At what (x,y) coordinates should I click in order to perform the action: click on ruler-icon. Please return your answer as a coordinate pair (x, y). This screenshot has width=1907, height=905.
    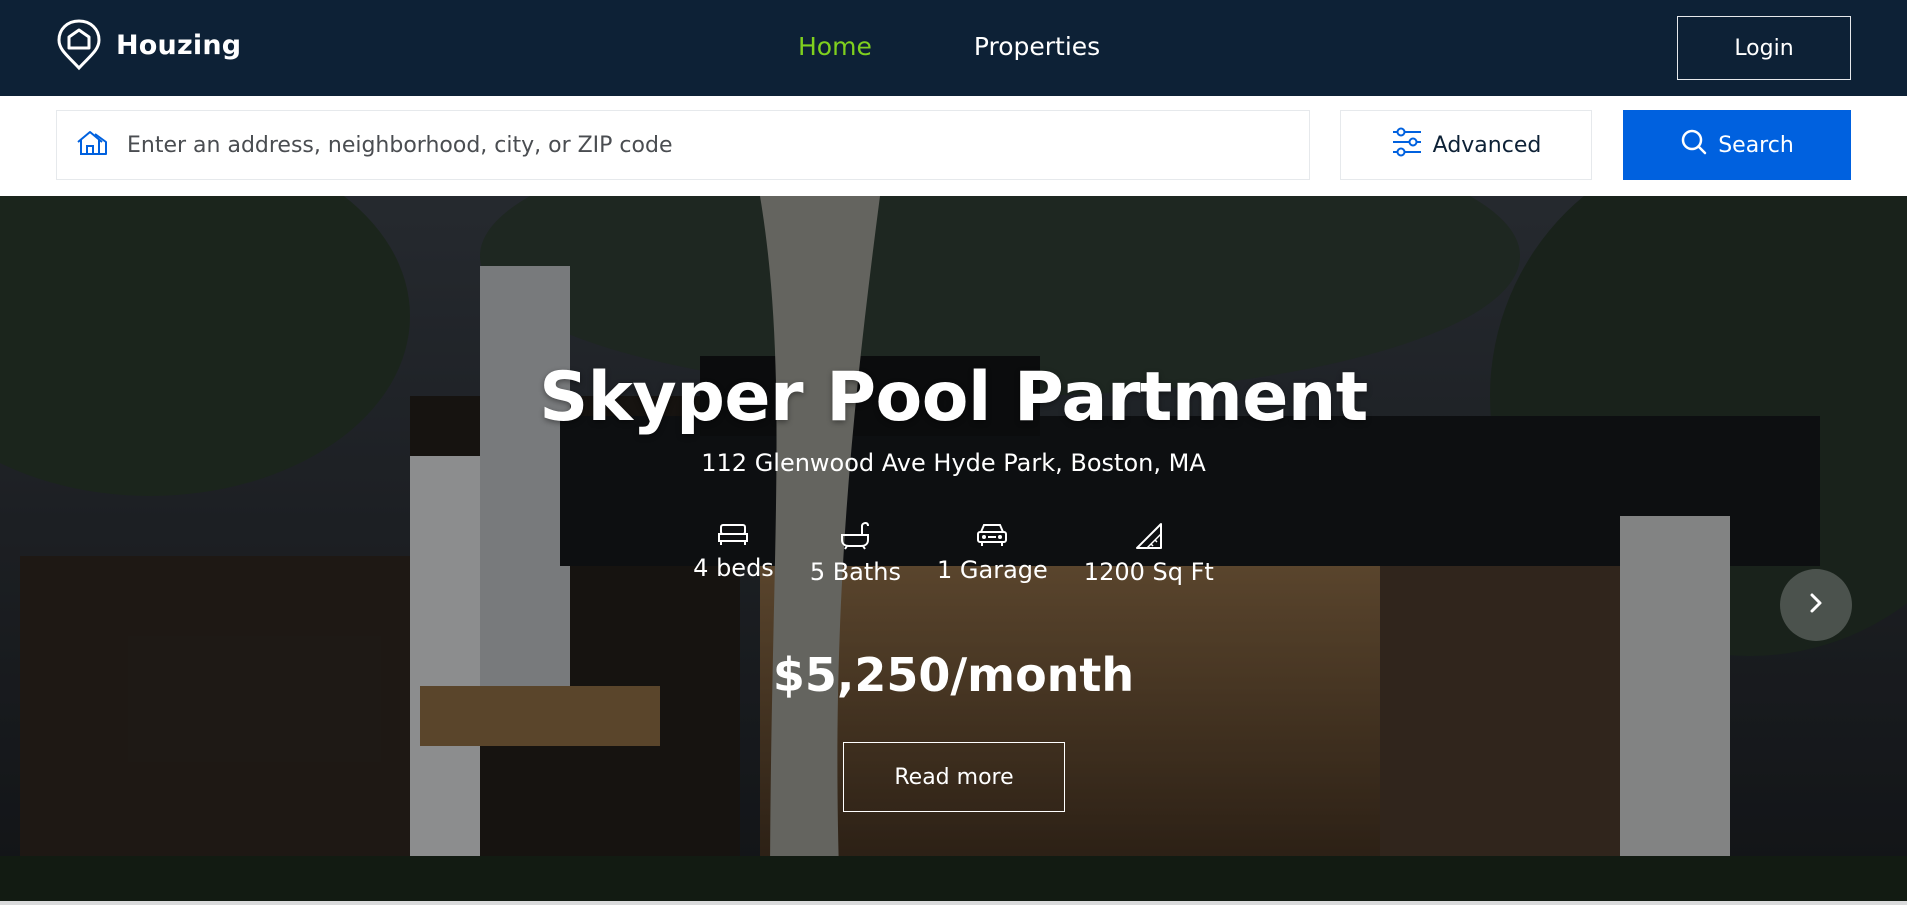
    Looking at the image, I should click on (1149, 536).